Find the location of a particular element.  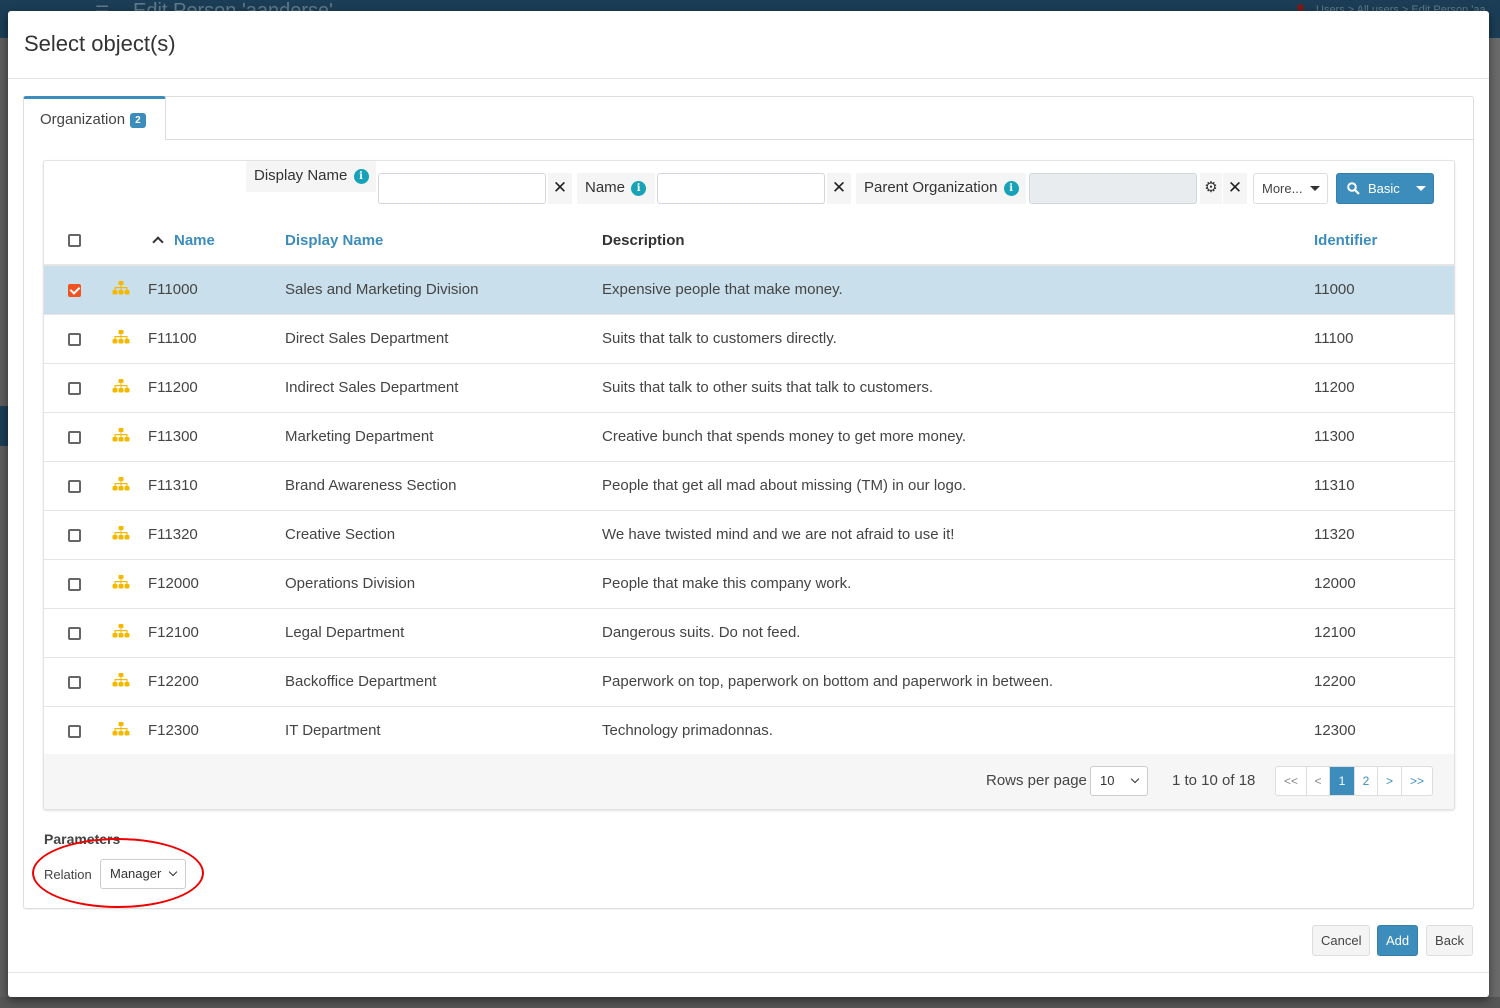

filter-parent-organization-input is located at coordinates (1113, 188).